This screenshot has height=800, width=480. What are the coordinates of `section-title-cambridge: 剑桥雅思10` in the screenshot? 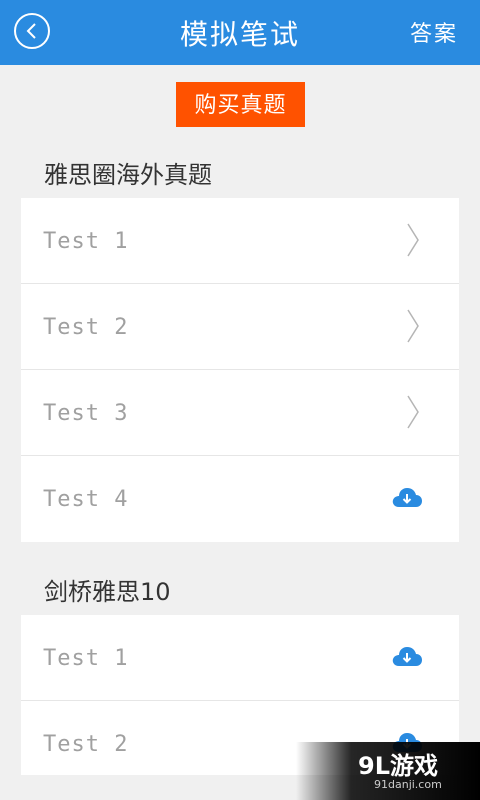 It's located at (107, 592).